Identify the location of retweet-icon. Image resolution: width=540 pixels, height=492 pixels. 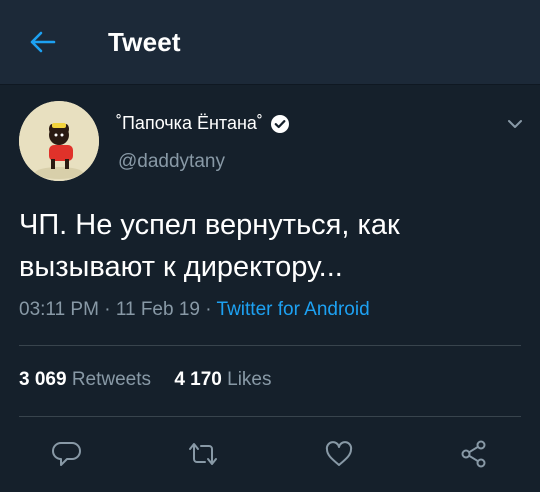
(203, 454).